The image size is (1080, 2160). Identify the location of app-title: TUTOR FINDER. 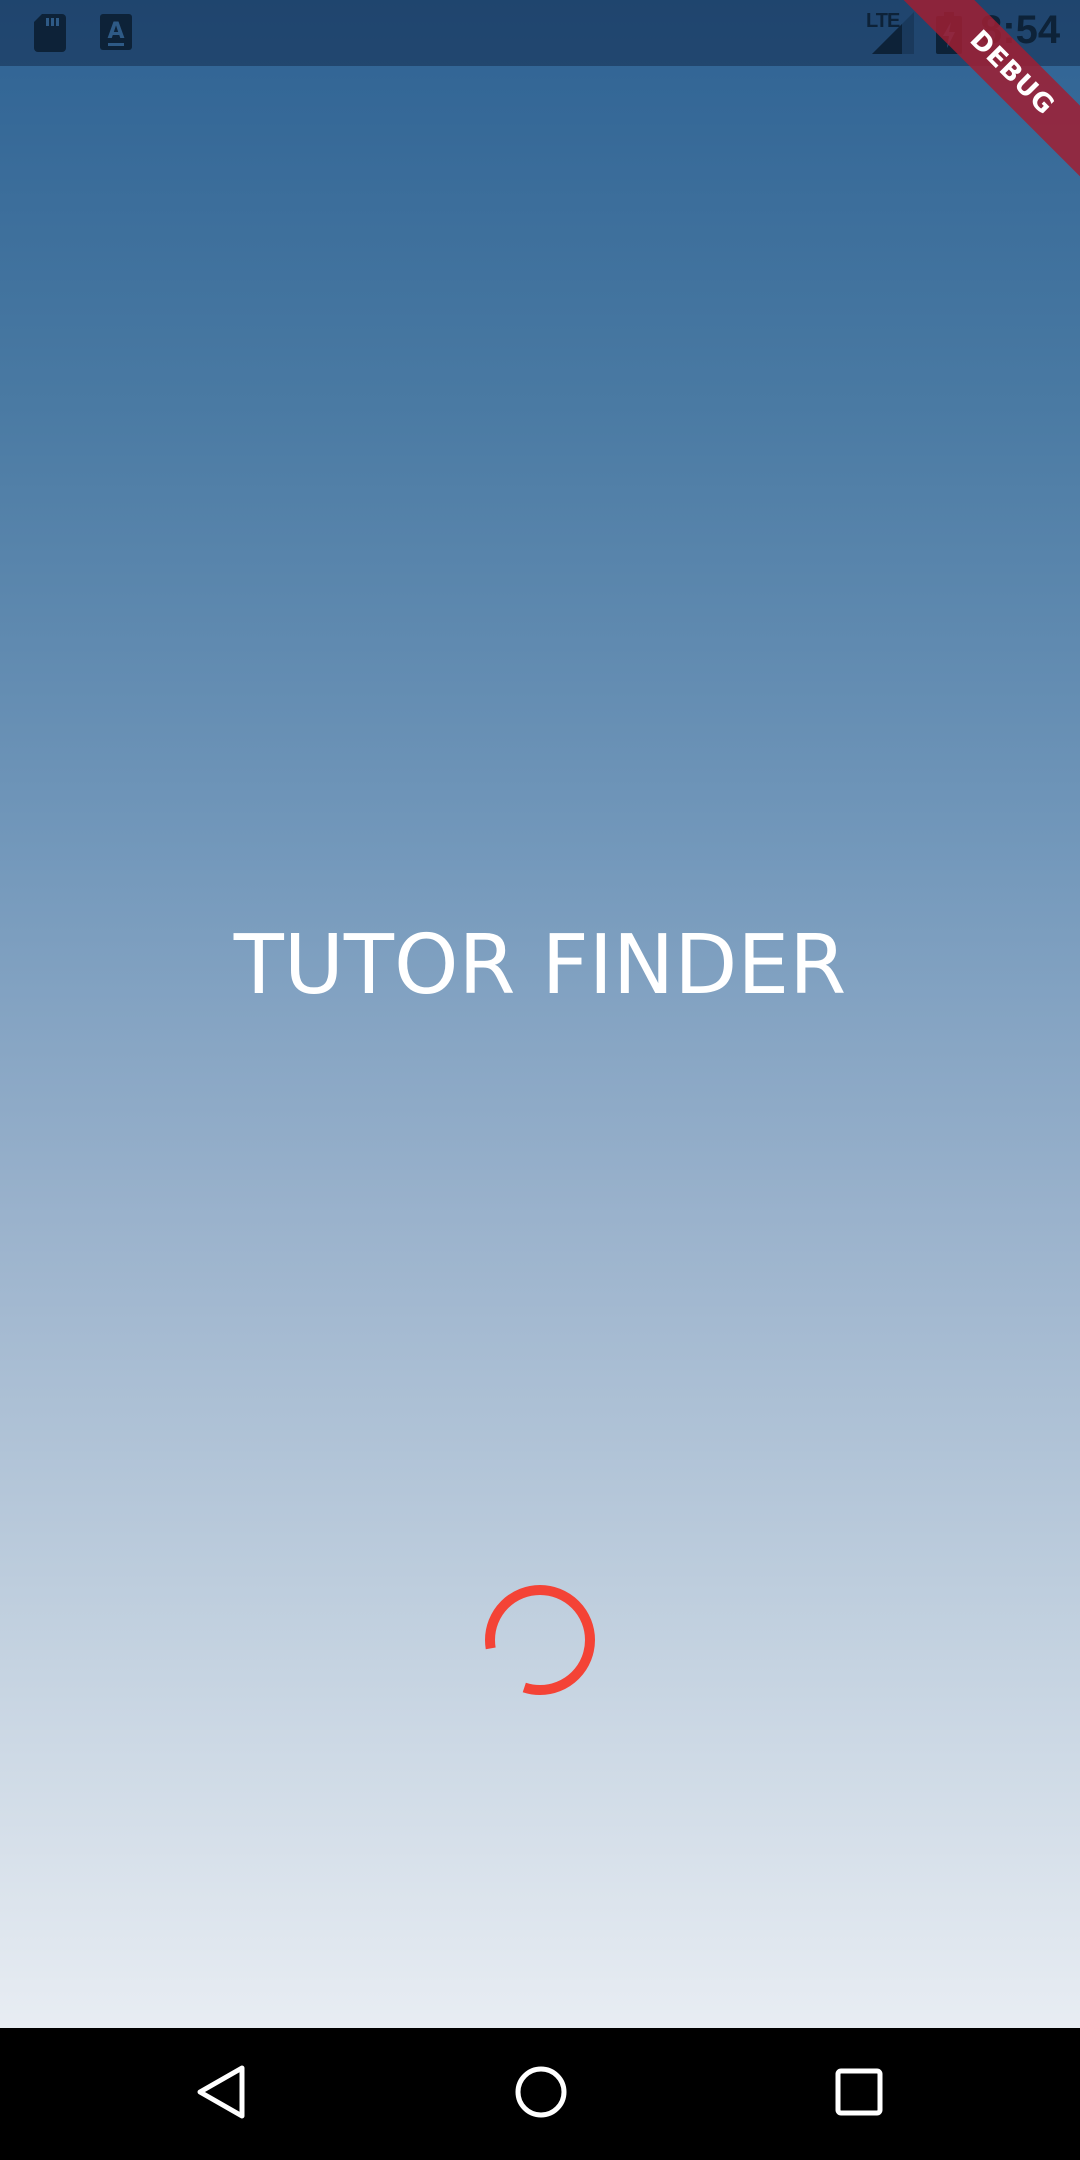
(540, 965).